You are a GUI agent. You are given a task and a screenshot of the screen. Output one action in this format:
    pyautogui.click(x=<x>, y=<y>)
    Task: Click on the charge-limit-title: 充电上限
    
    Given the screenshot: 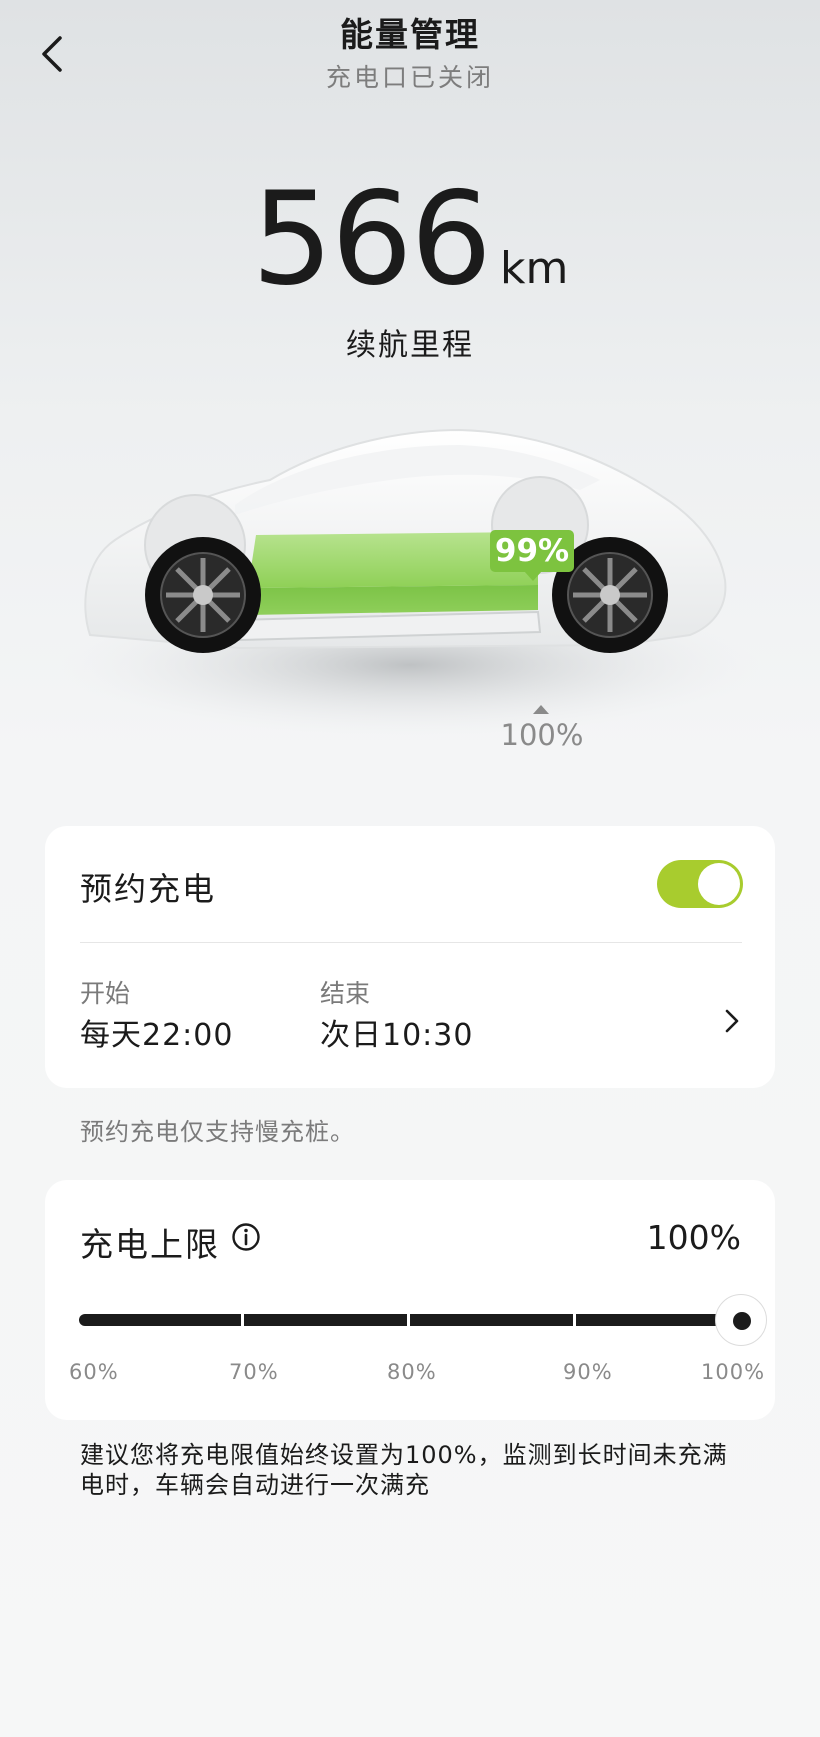 What is the action you would take?
    pyautogui.click(x=150, y=1244)
    